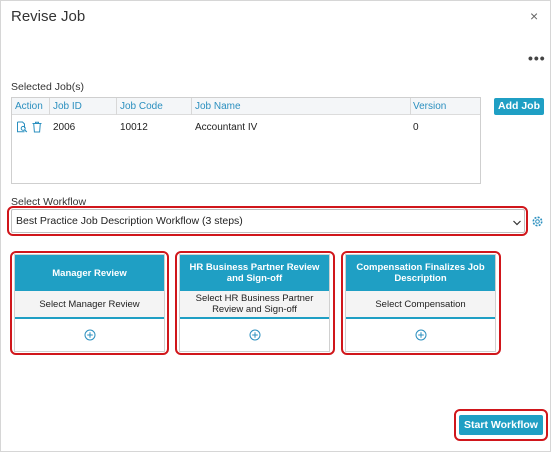 This screenshot has width=551, height=452. Describe the element at coordinates (67, 106) in the screenshot. I see `column-header-job-id: Job ID` at that location.